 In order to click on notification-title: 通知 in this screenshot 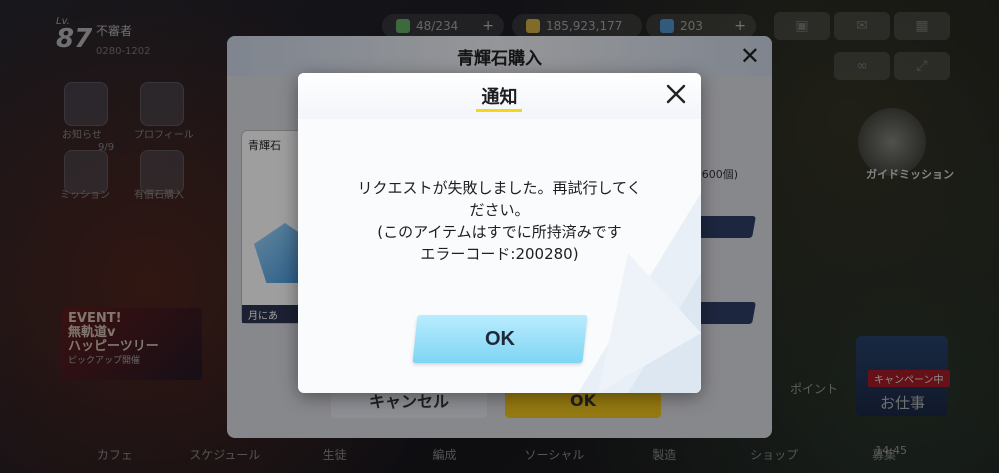, I will do `click(499, 97)`.